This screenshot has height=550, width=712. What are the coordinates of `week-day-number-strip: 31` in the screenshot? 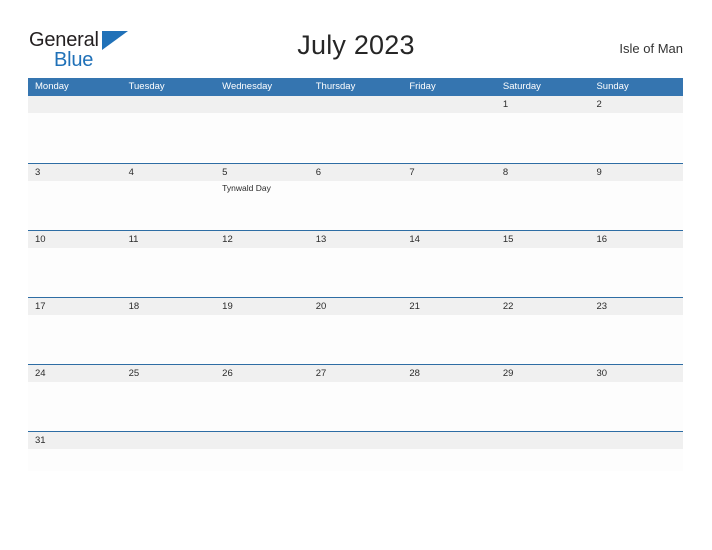 It's located at (355, 440).